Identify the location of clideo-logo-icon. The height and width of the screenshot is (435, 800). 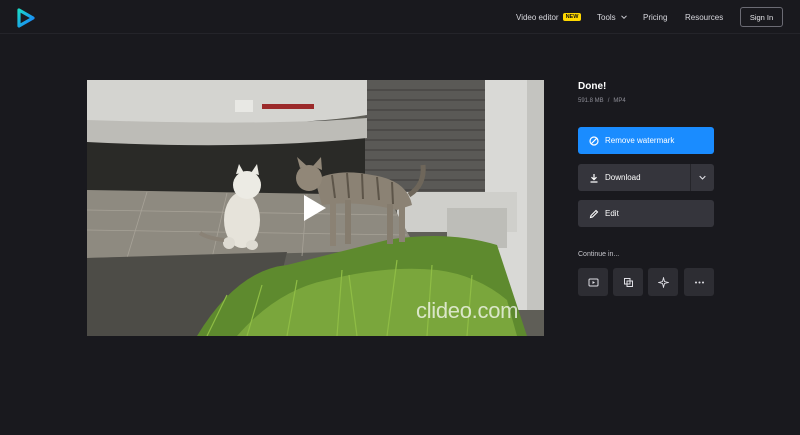
(26, 18).